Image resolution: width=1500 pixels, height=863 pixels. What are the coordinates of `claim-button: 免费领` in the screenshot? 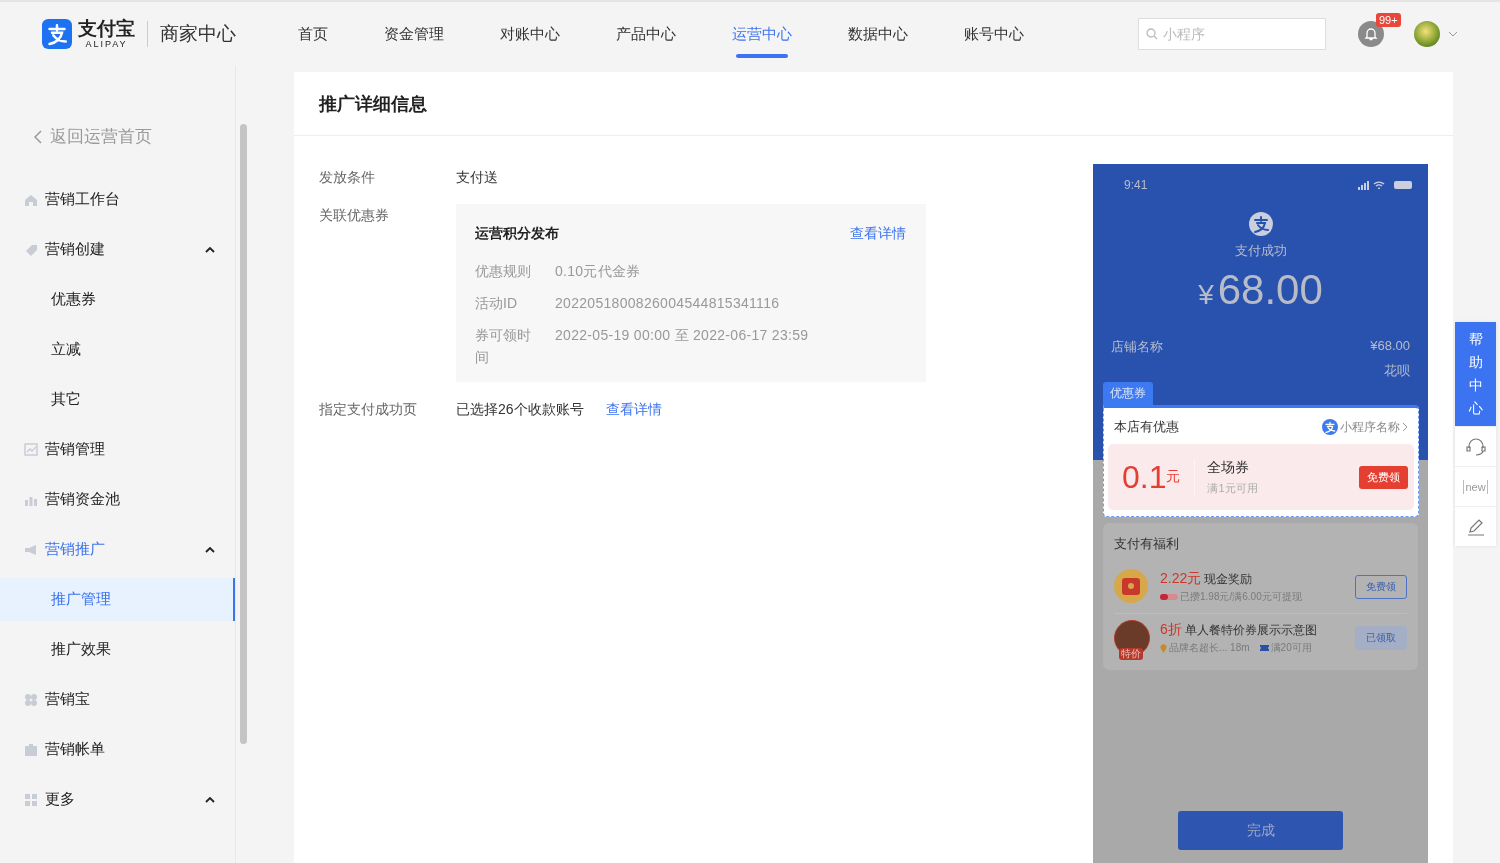 It's located at (1383, 477).